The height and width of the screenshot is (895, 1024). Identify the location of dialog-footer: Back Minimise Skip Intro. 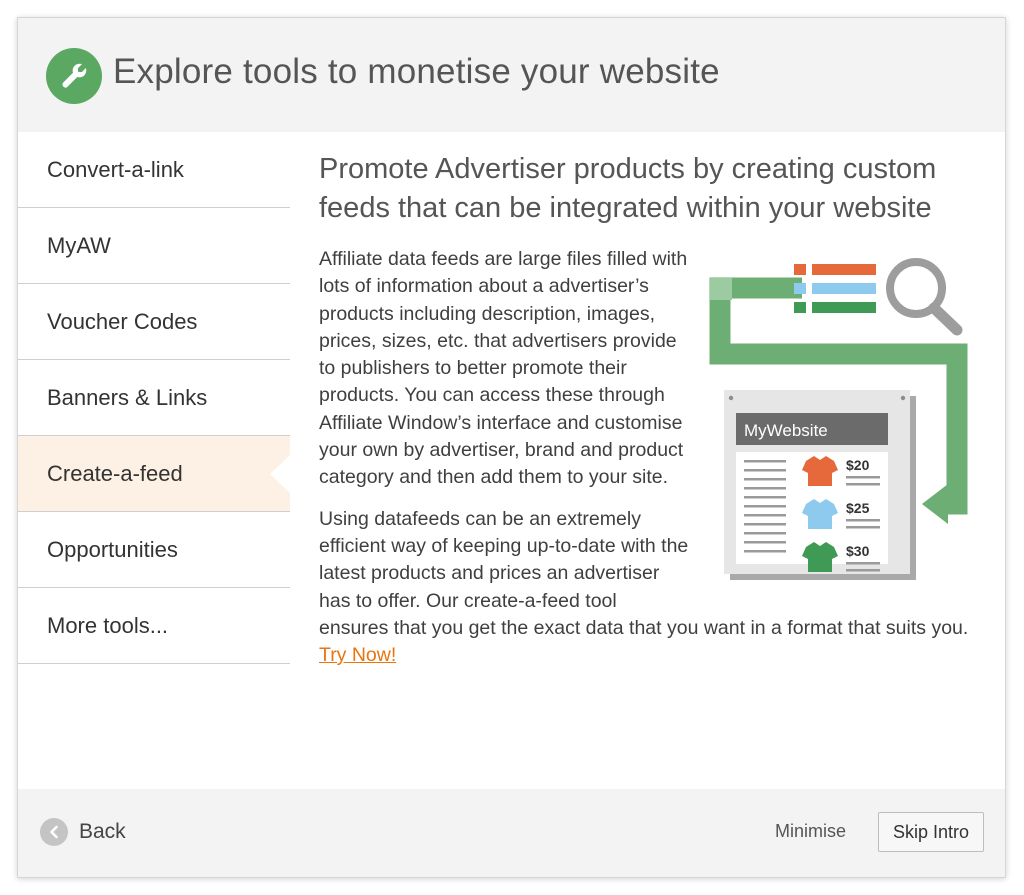
(511, 833).